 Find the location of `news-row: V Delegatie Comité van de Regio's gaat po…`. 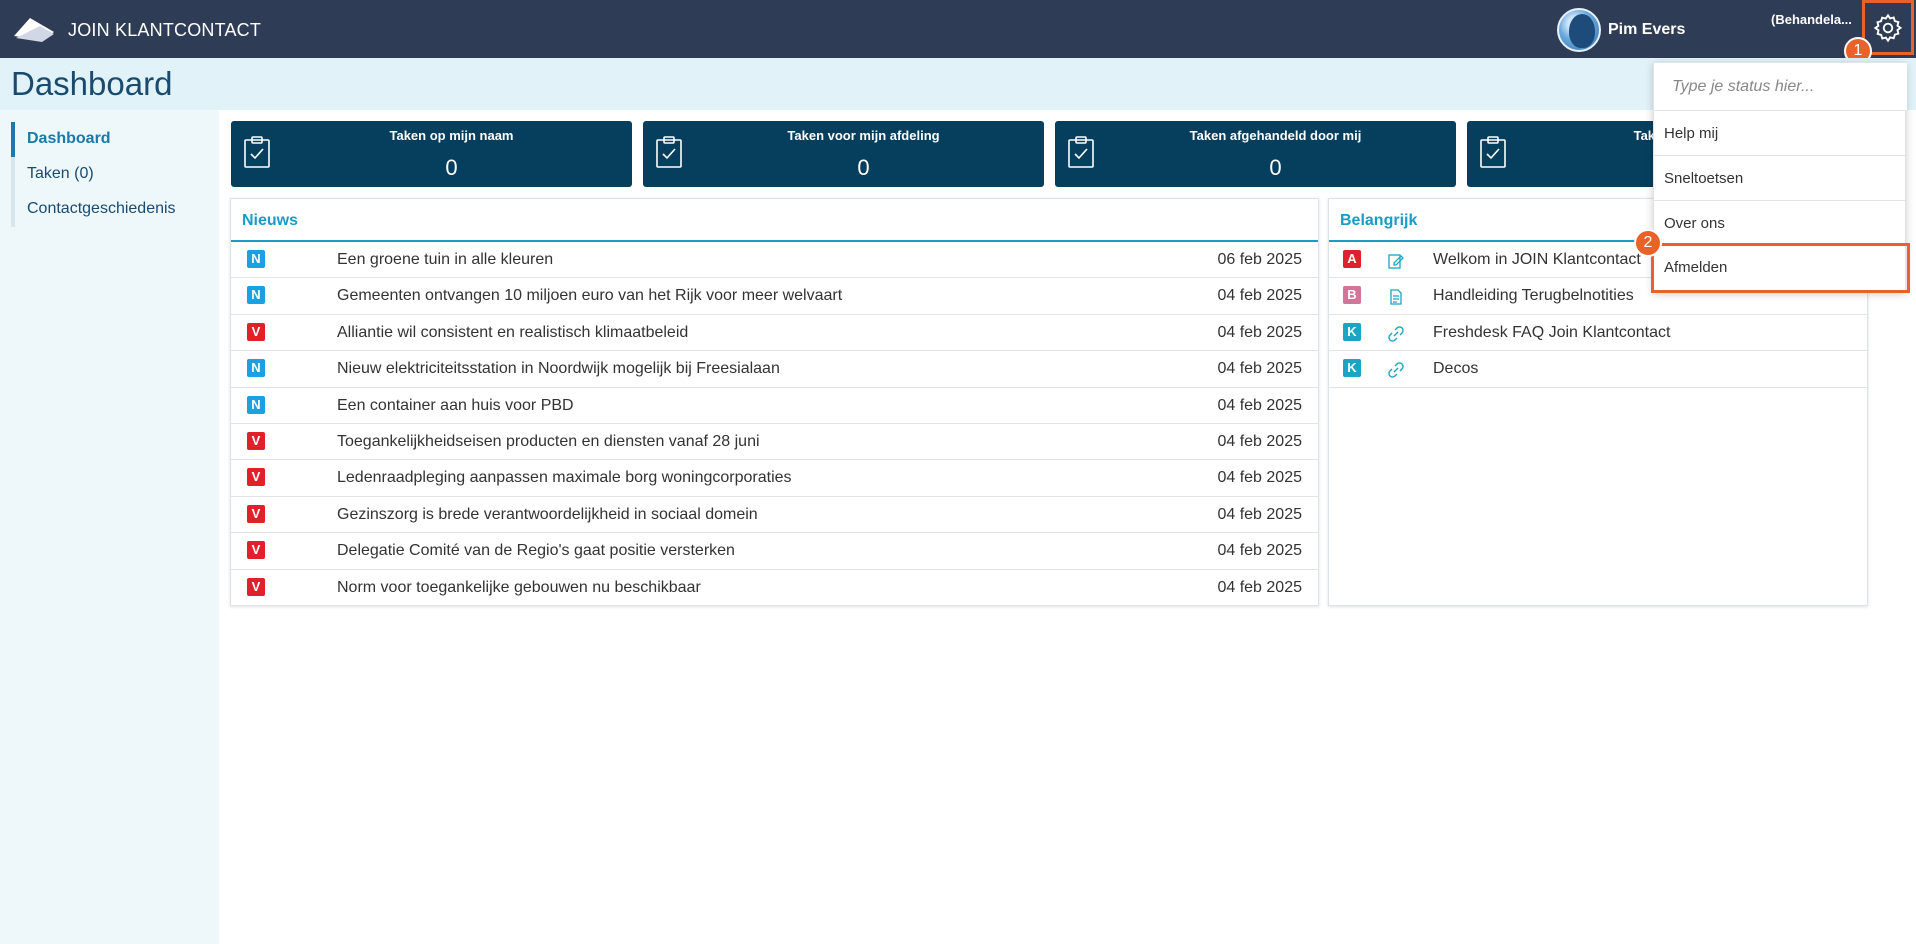

news-row: V Delegatie Comité van de Regio's gaat po… is located at coordinates (774, 551).